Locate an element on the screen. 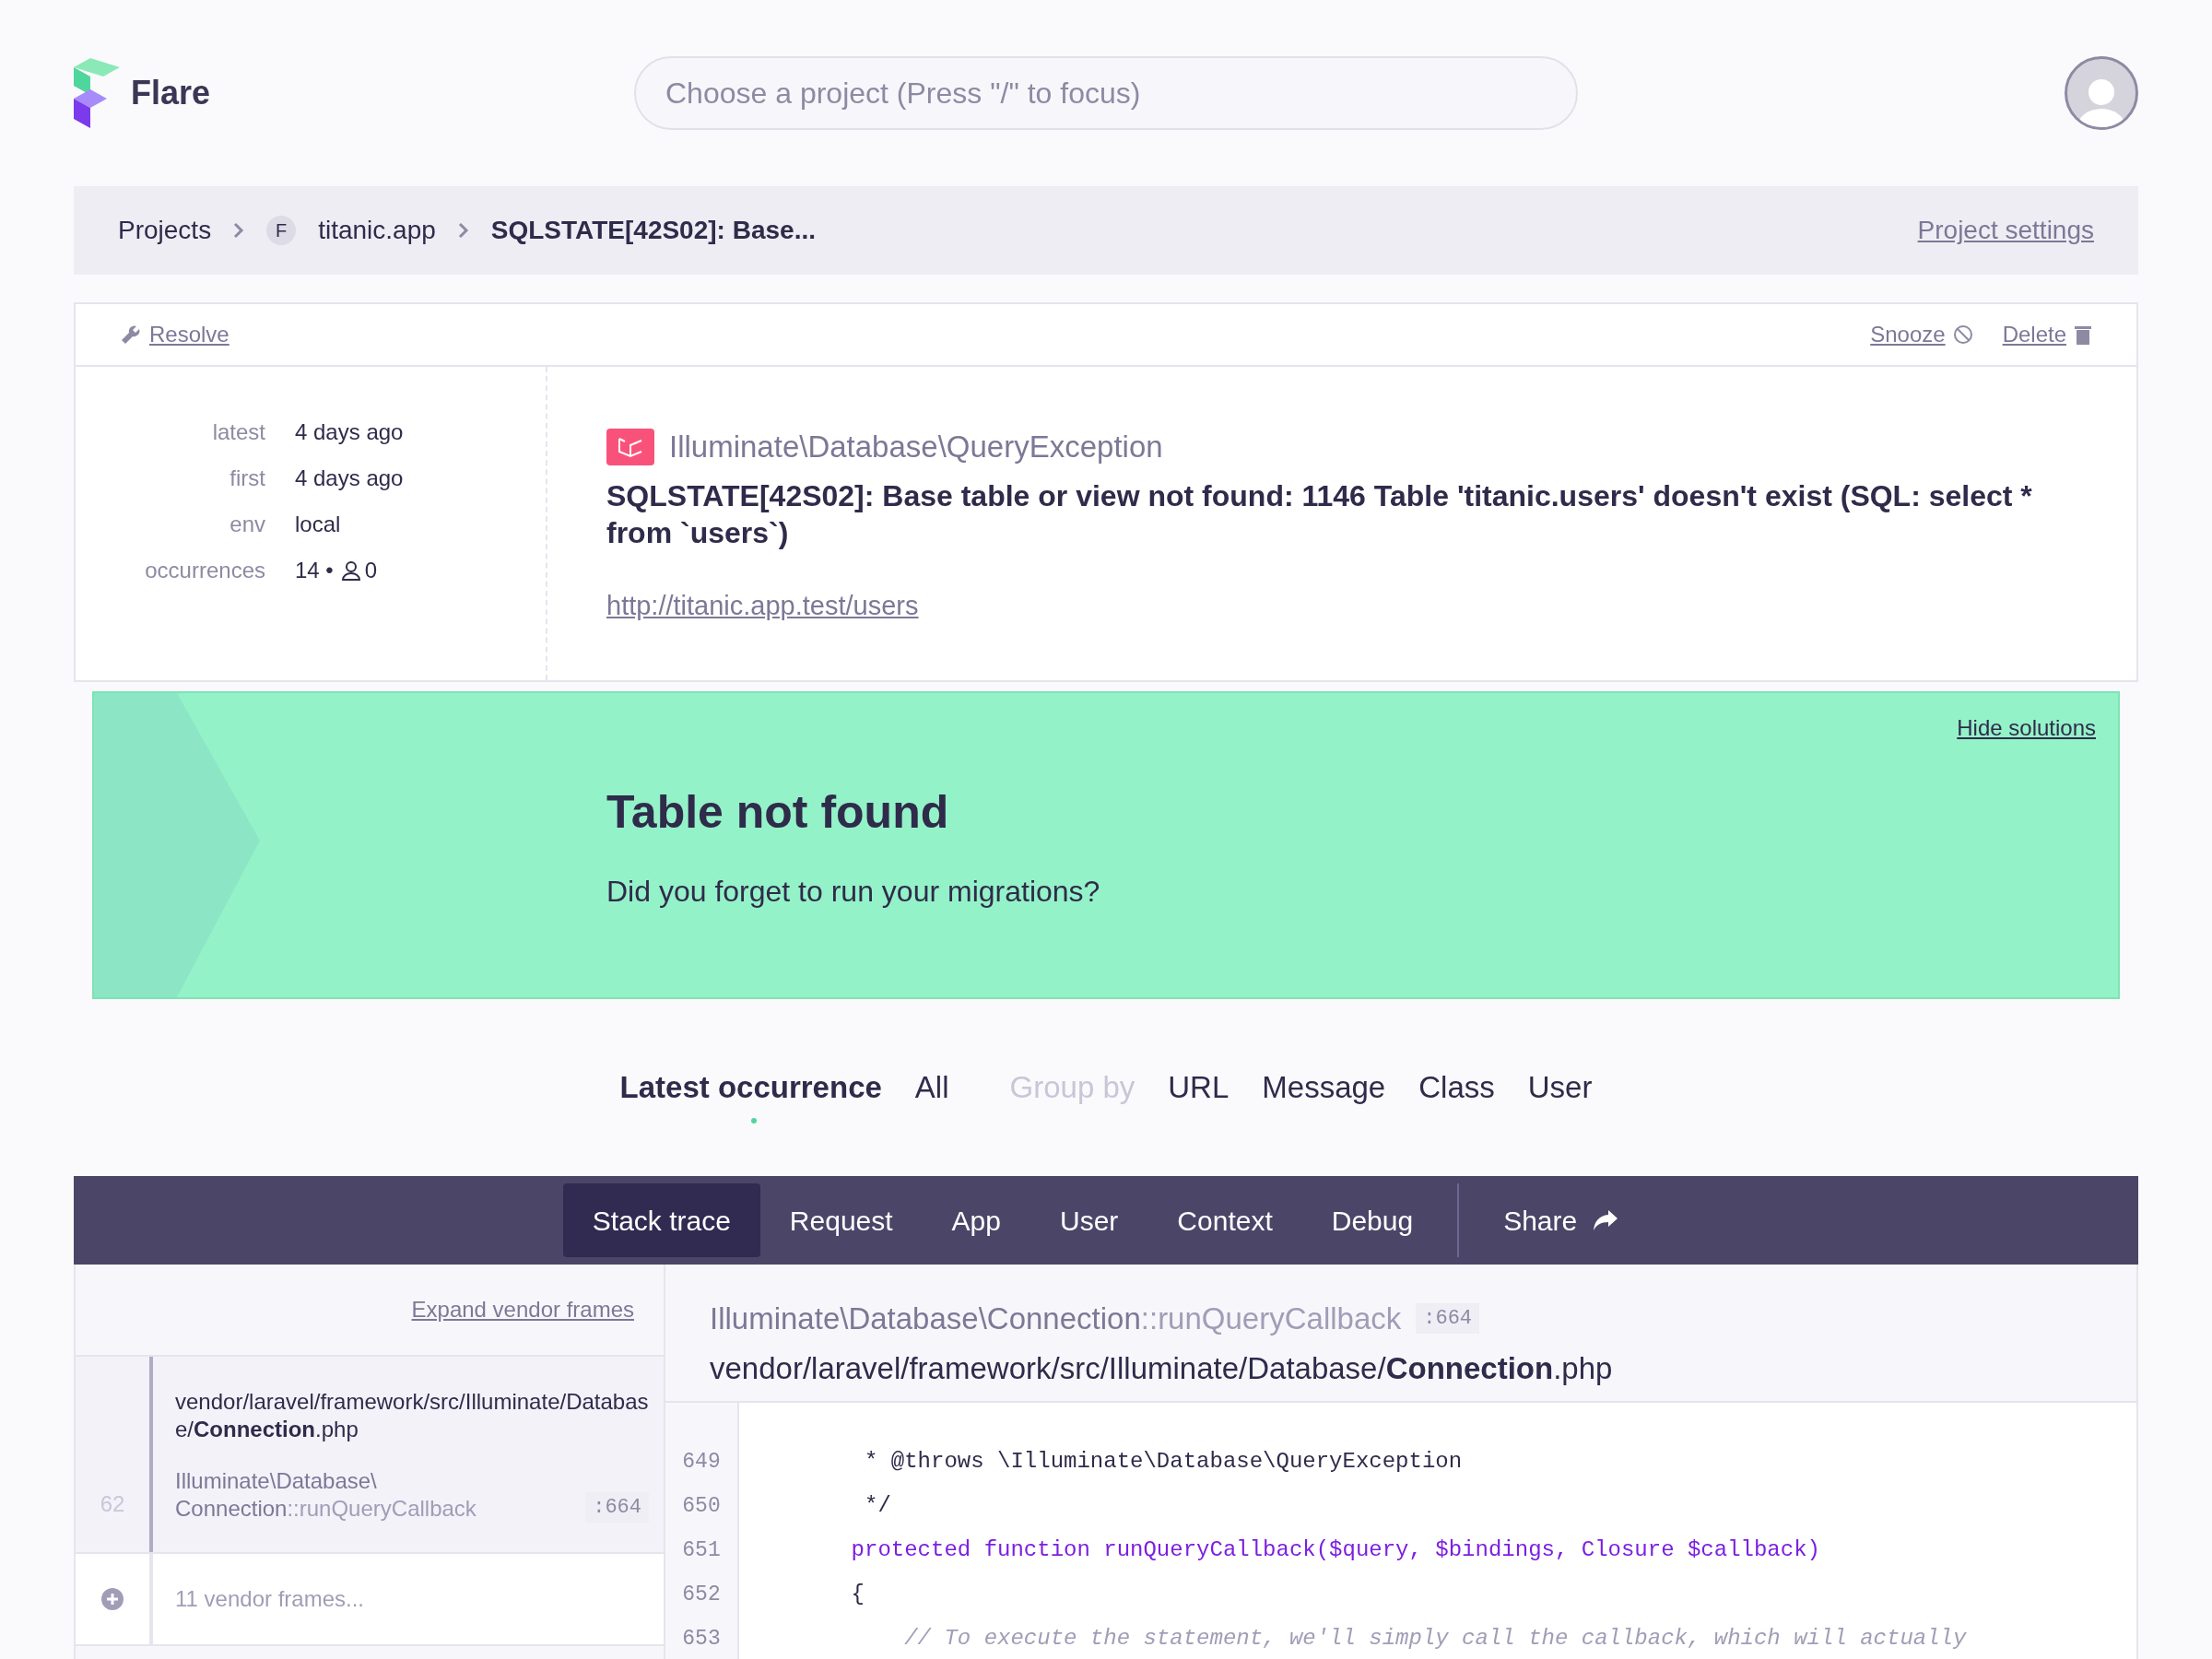  prohibited-icon is located at coordinates (1962, 334).